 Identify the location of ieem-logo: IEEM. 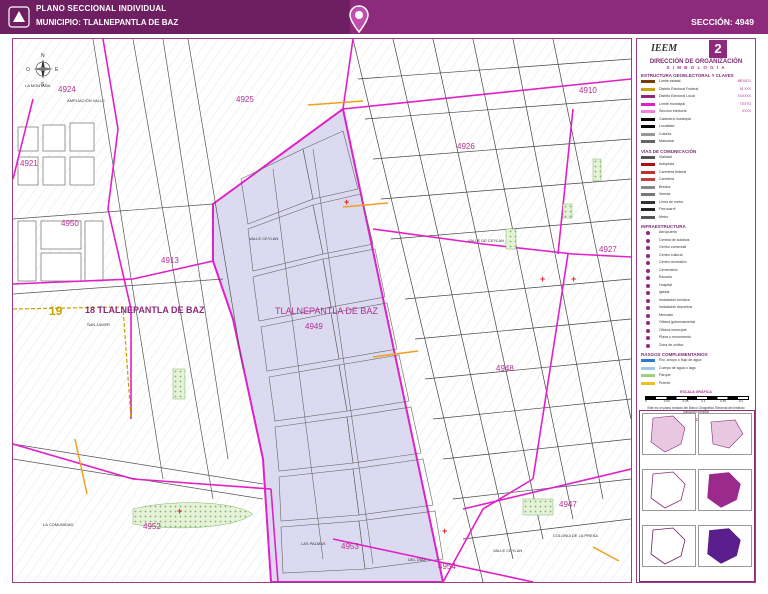
(664, 48).